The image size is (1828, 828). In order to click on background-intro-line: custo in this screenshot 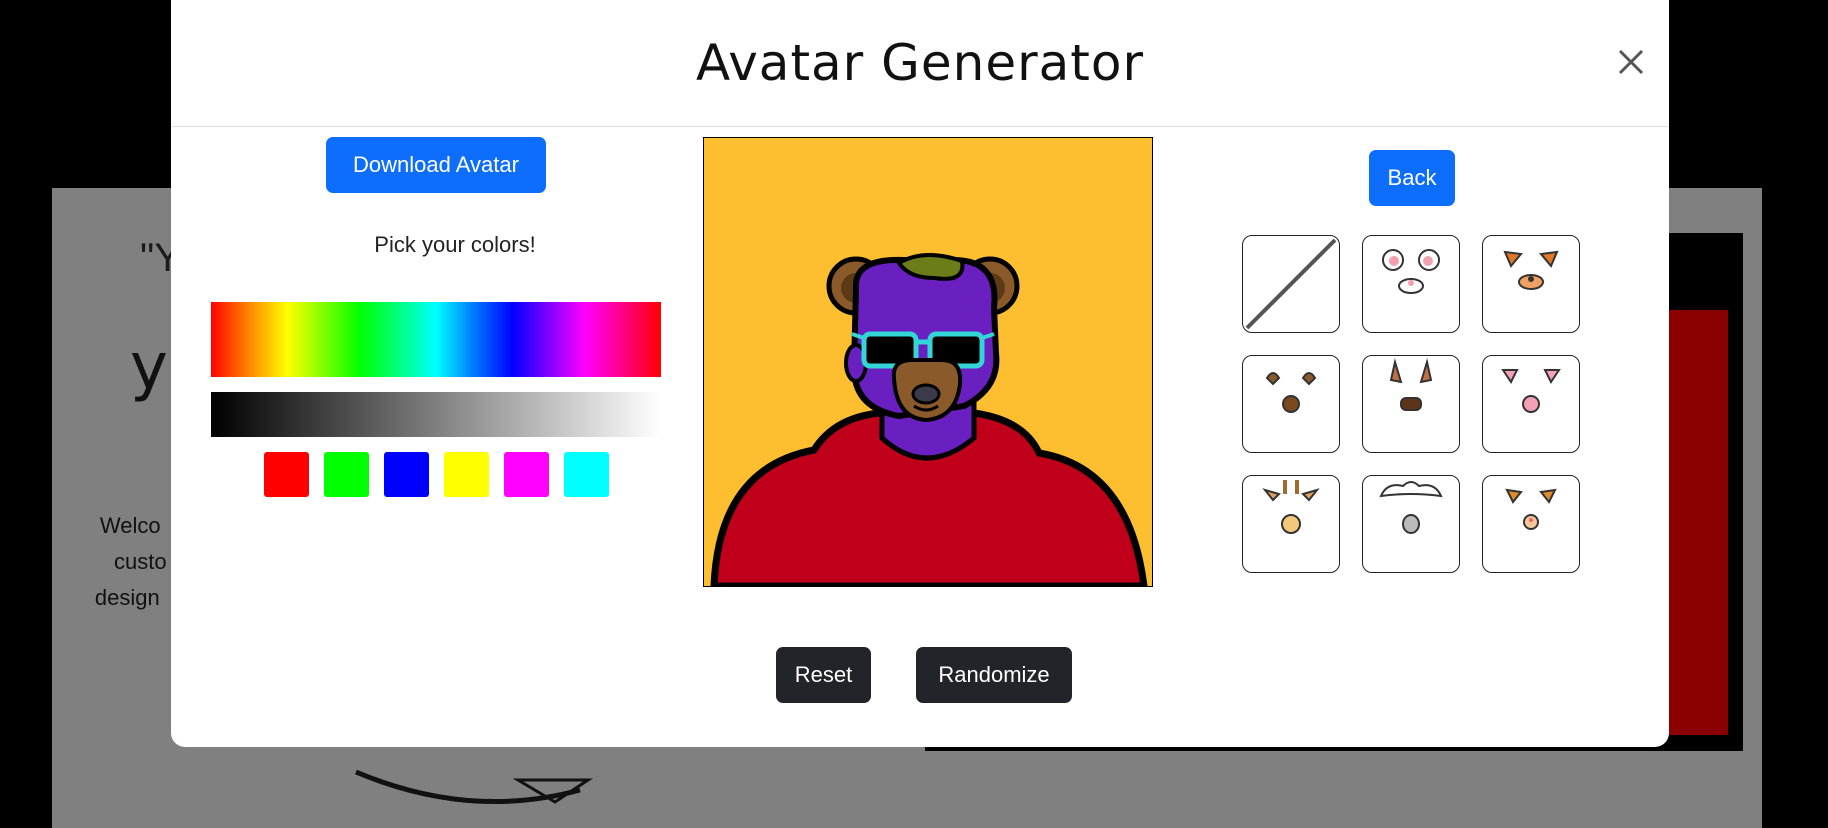, I will do `click(140, 561)`.